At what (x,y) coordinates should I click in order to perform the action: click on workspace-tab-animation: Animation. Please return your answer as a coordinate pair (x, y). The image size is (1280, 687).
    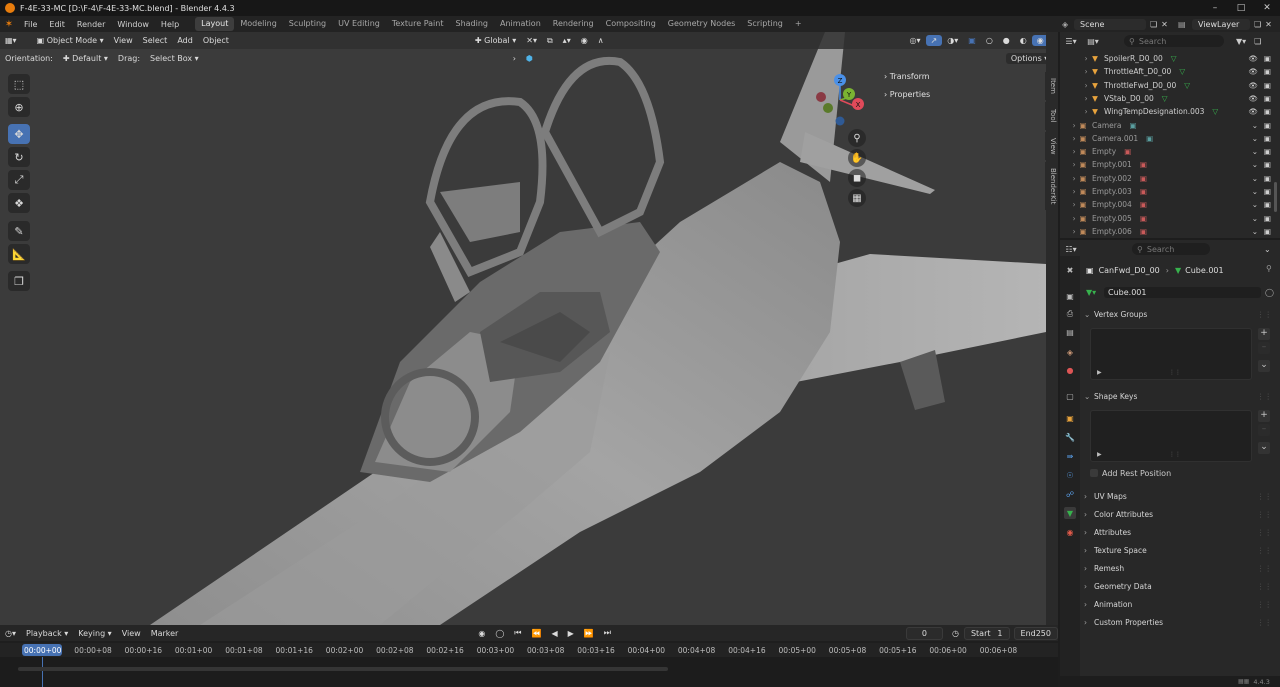
    Looking at the image, I should click on (520, 24).